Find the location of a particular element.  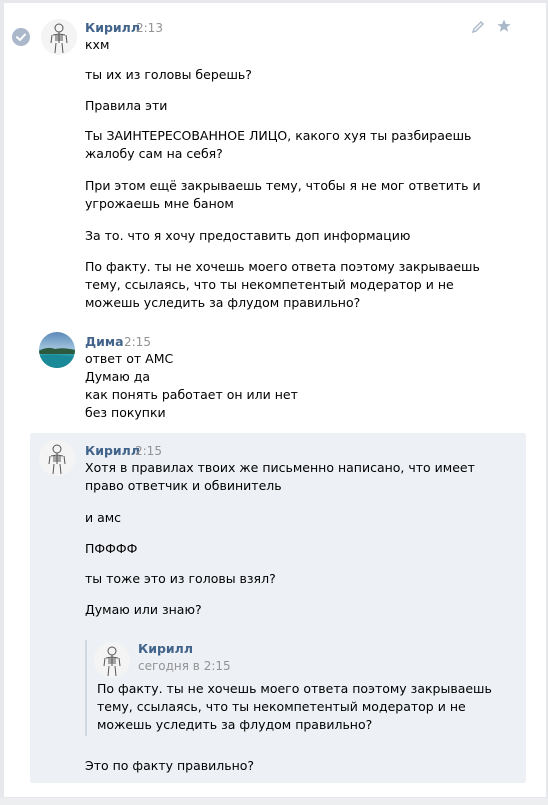

forwarded-time: сегодня в 2:15 is located at coordinates (184, 666).